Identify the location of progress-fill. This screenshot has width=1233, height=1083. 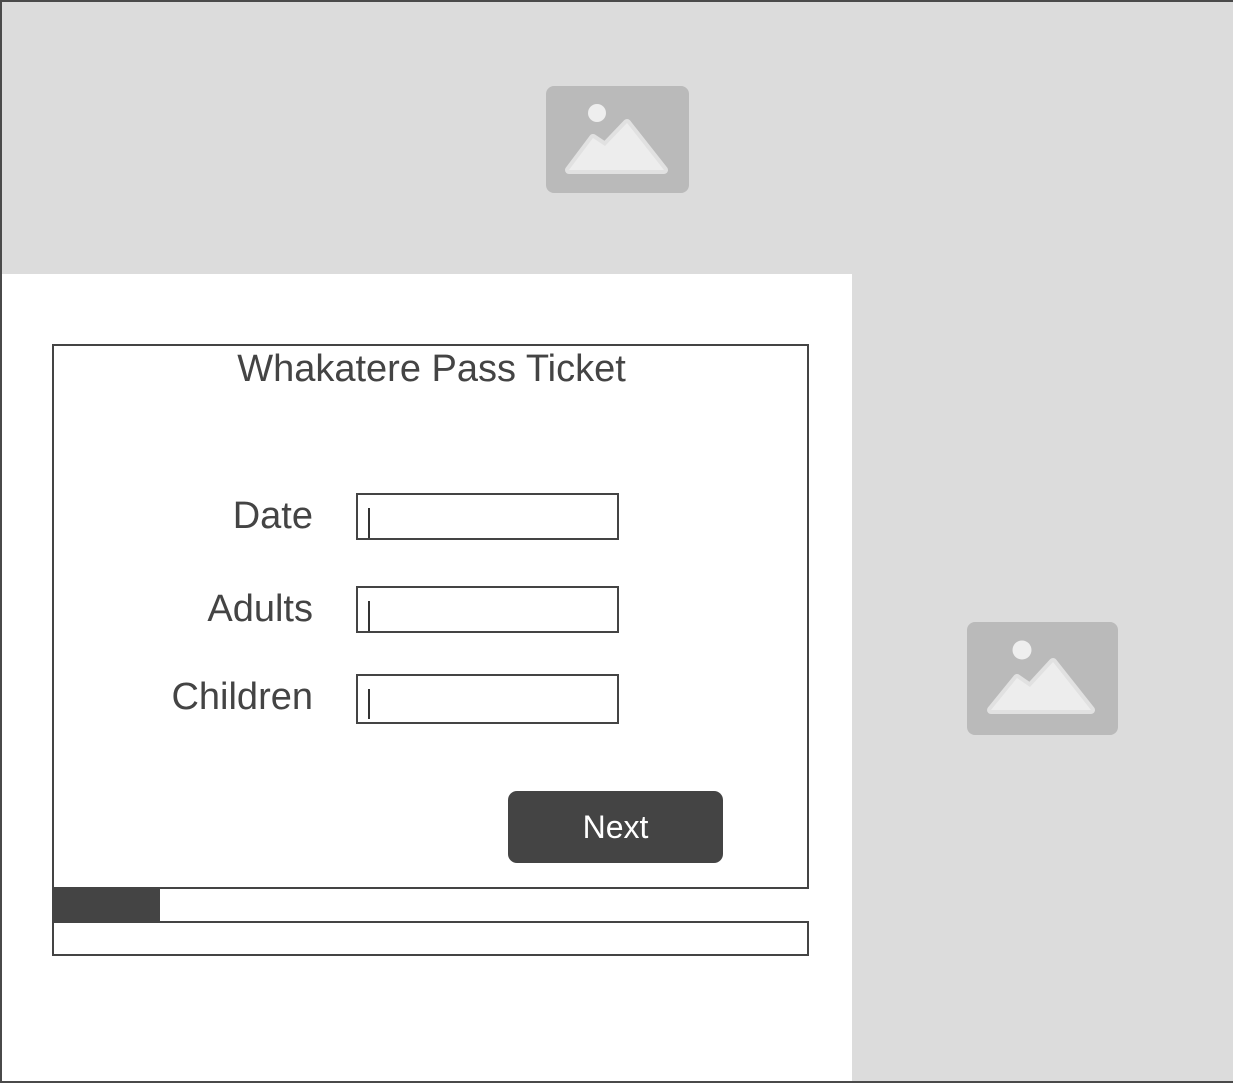
(107, 905).